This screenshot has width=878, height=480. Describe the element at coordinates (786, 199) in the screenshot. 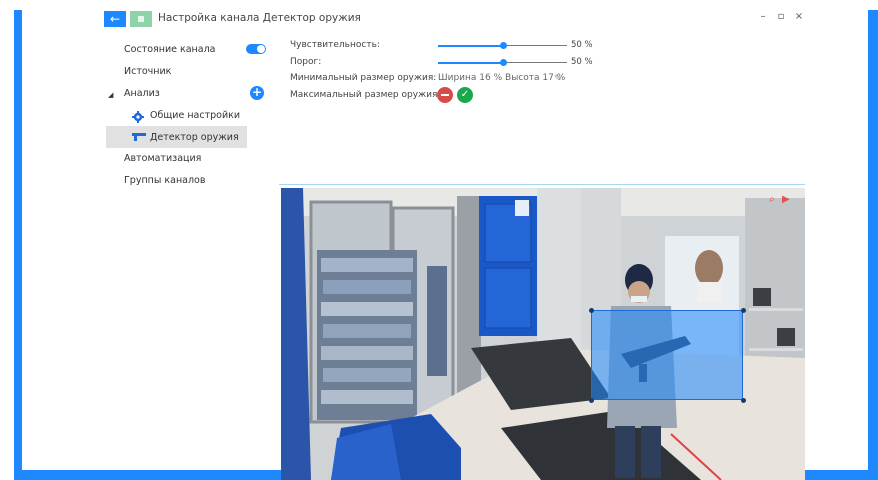

I see `play-icon: ▶` at that location.